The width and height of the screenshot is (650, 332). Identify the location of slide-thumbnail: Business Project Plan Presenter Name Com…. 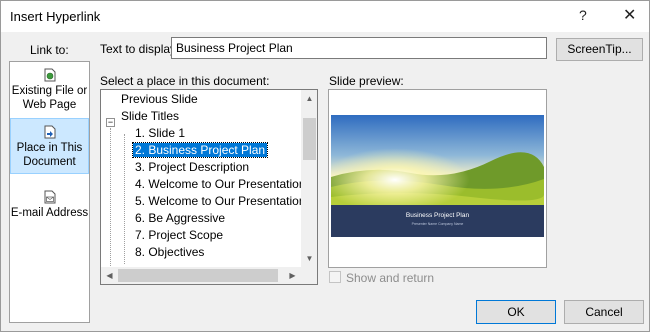
(437, 176).